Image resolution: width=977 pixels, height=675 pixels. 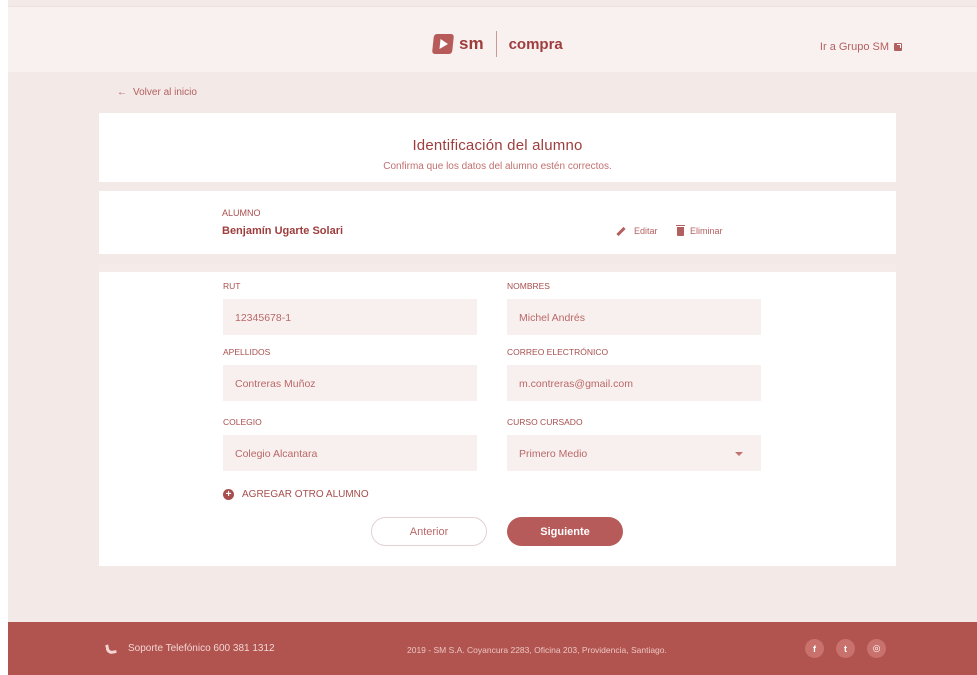 I want to click on logo-sm-text: sm, so click(x=471, y=43).